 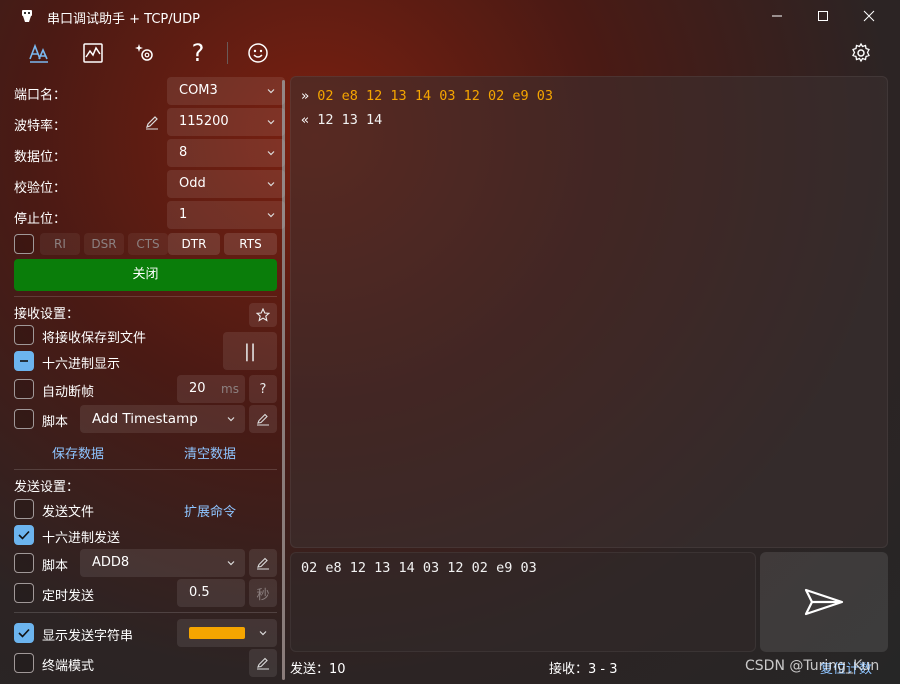 I want to click on stopbits-select: 1, so click(x=226, y=215).